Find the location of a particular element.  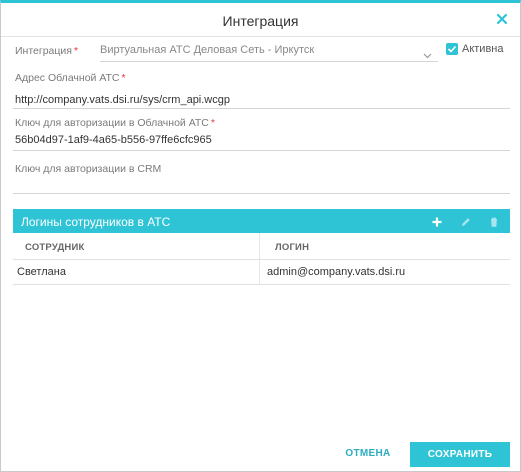

close-icon is located at coordinates (502, 19).